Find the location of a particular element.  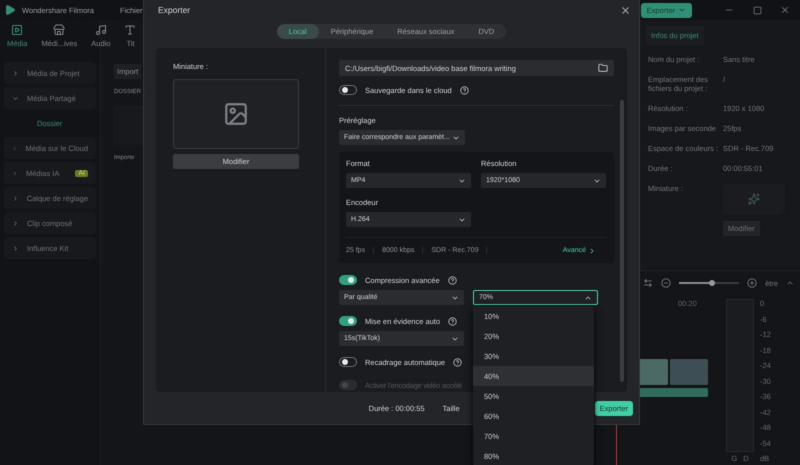

zoom-out-icon is located at coordinates (666, 283).